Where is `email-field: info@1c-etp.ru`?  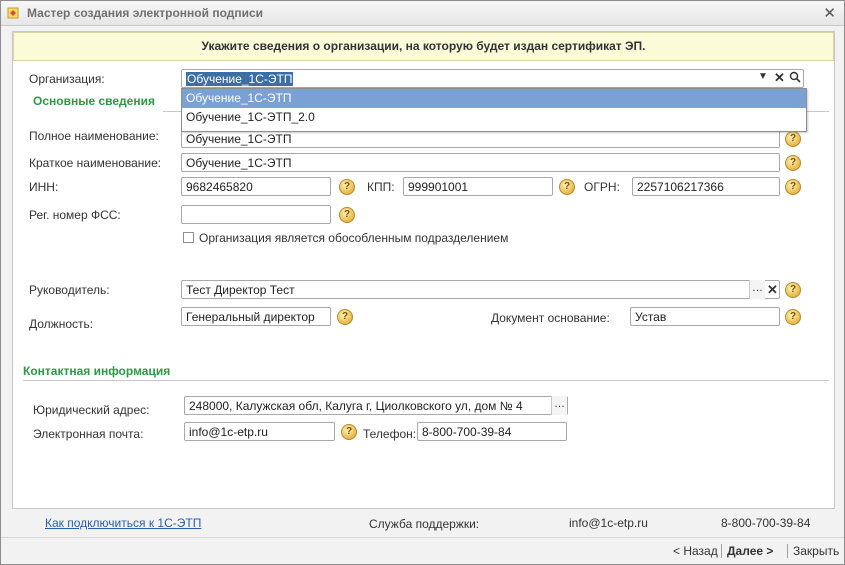 email-field: info@1c-etp.ru is located at coordinates (259, 431).